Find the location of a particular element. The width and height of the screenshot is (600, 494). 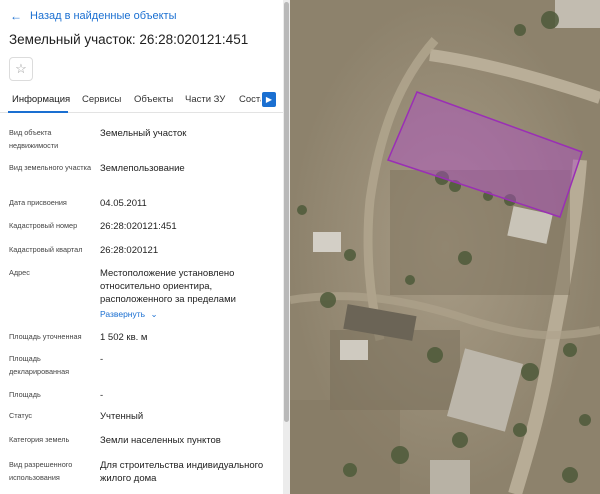

field-label: Категория земель is located at coordinates (39, 439).